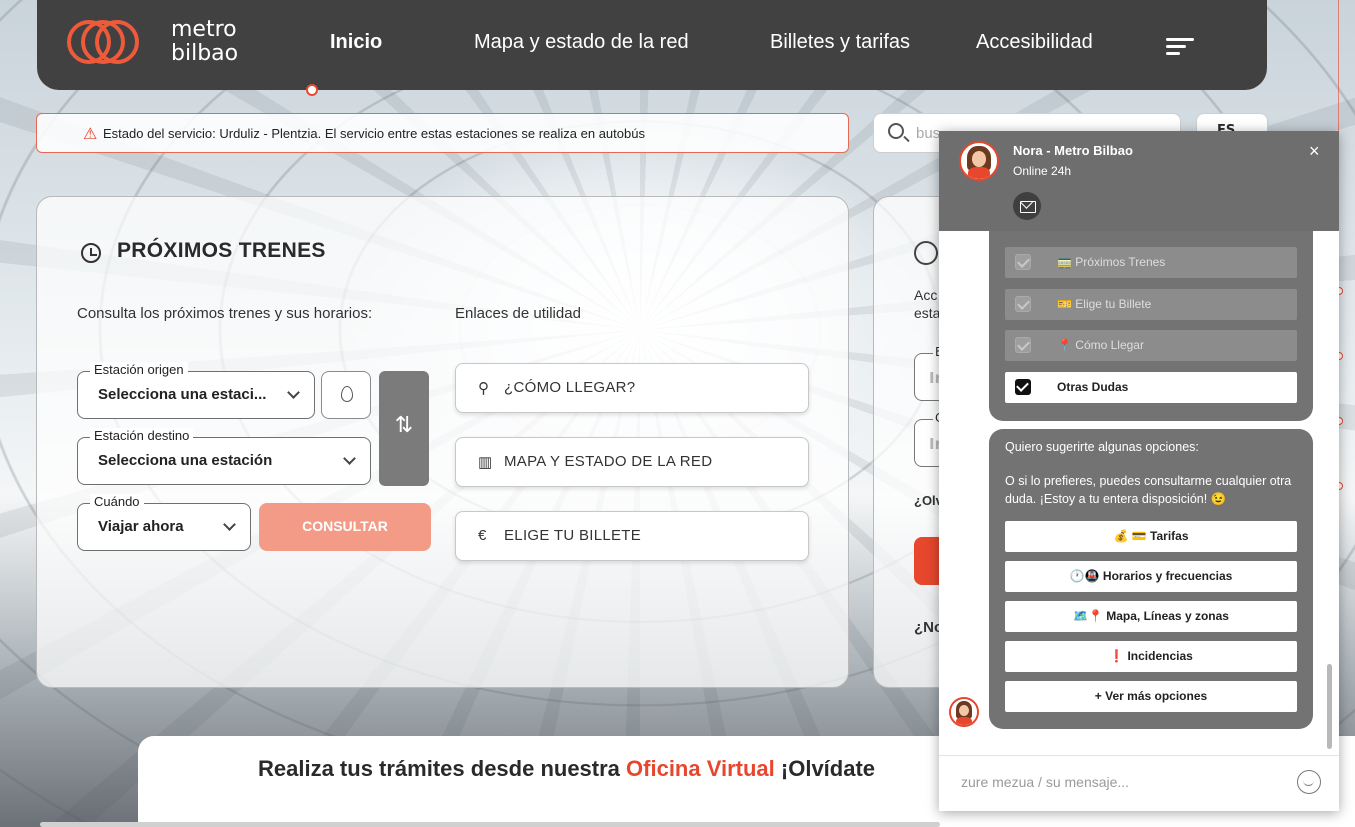  What do you see at coordinates (141, 526) in the screenshot?
I see `when-value: Viajar ahora` at bounding box center [141, 526].